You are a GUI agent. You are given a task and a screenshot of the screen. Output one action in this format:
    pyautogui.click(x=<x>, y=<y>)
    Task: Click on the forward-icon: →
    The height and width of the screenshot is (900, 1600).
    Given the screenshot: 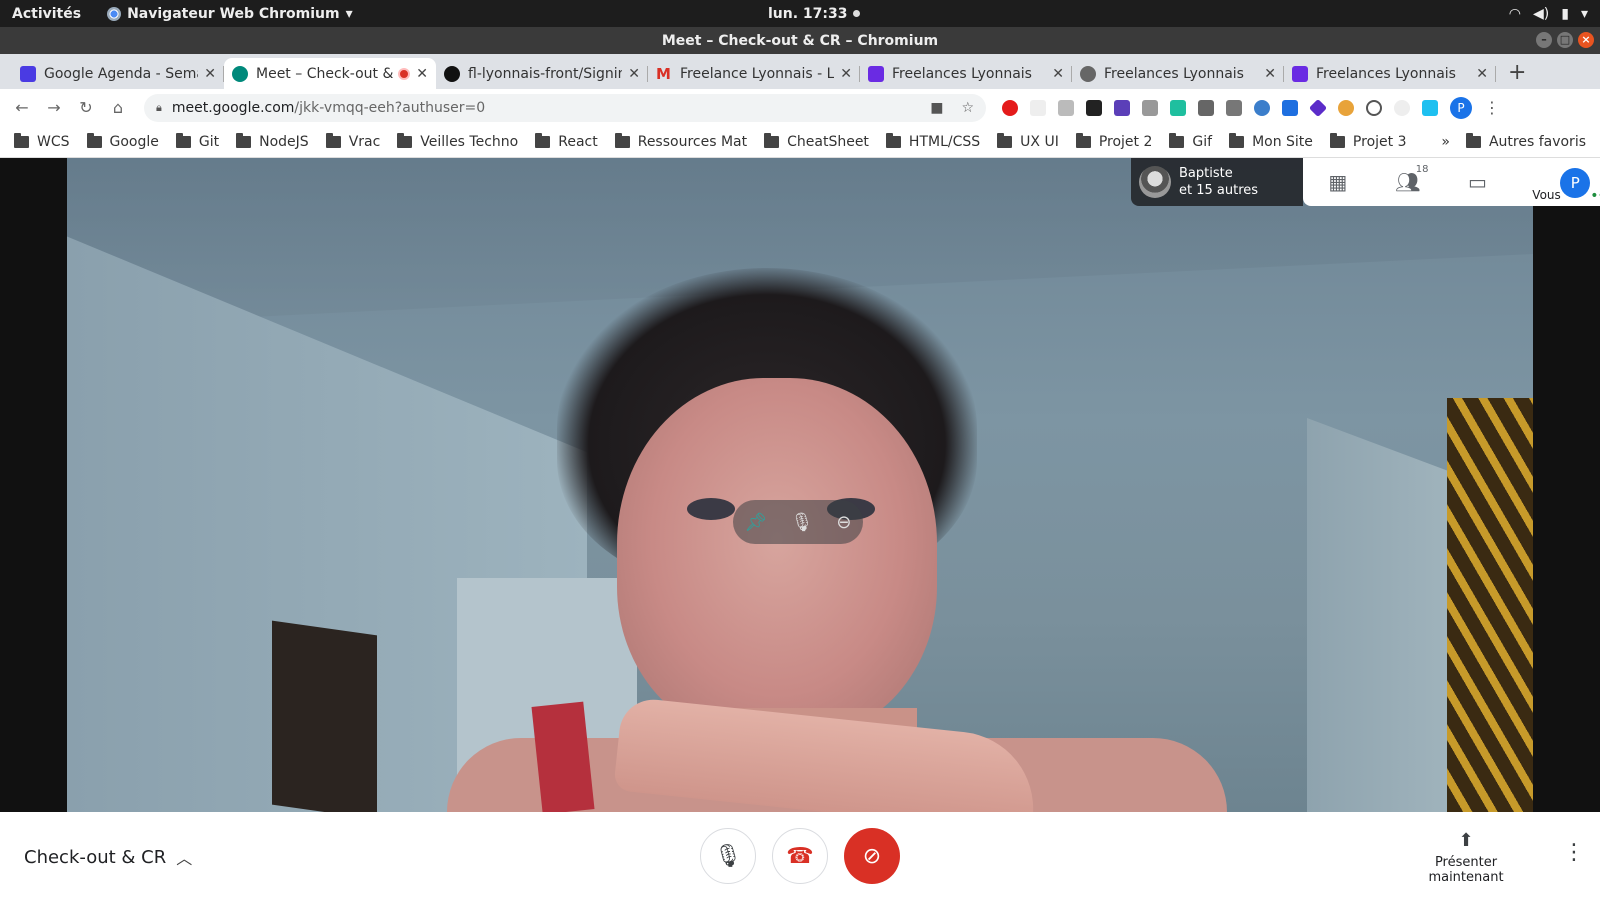 What is the action you would take?
    pyautogui.click(x=54, y=107)
    